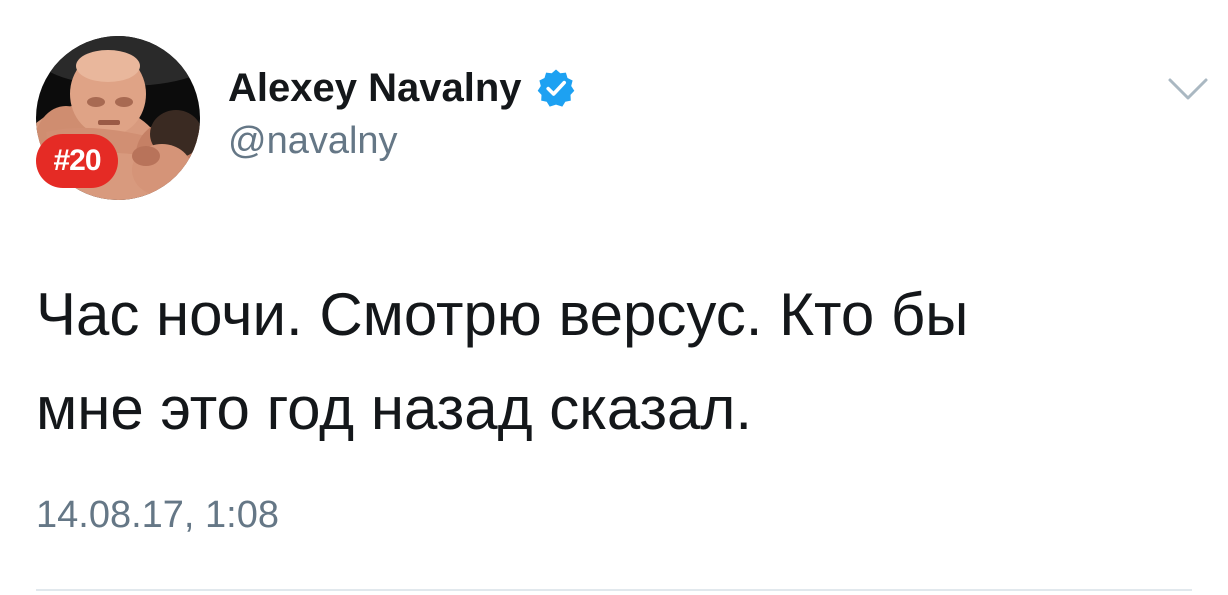 The width and height of the screenshot is (1228, 595). I want to click on author-display-name: Alexey Navalny, so click(375, 88).